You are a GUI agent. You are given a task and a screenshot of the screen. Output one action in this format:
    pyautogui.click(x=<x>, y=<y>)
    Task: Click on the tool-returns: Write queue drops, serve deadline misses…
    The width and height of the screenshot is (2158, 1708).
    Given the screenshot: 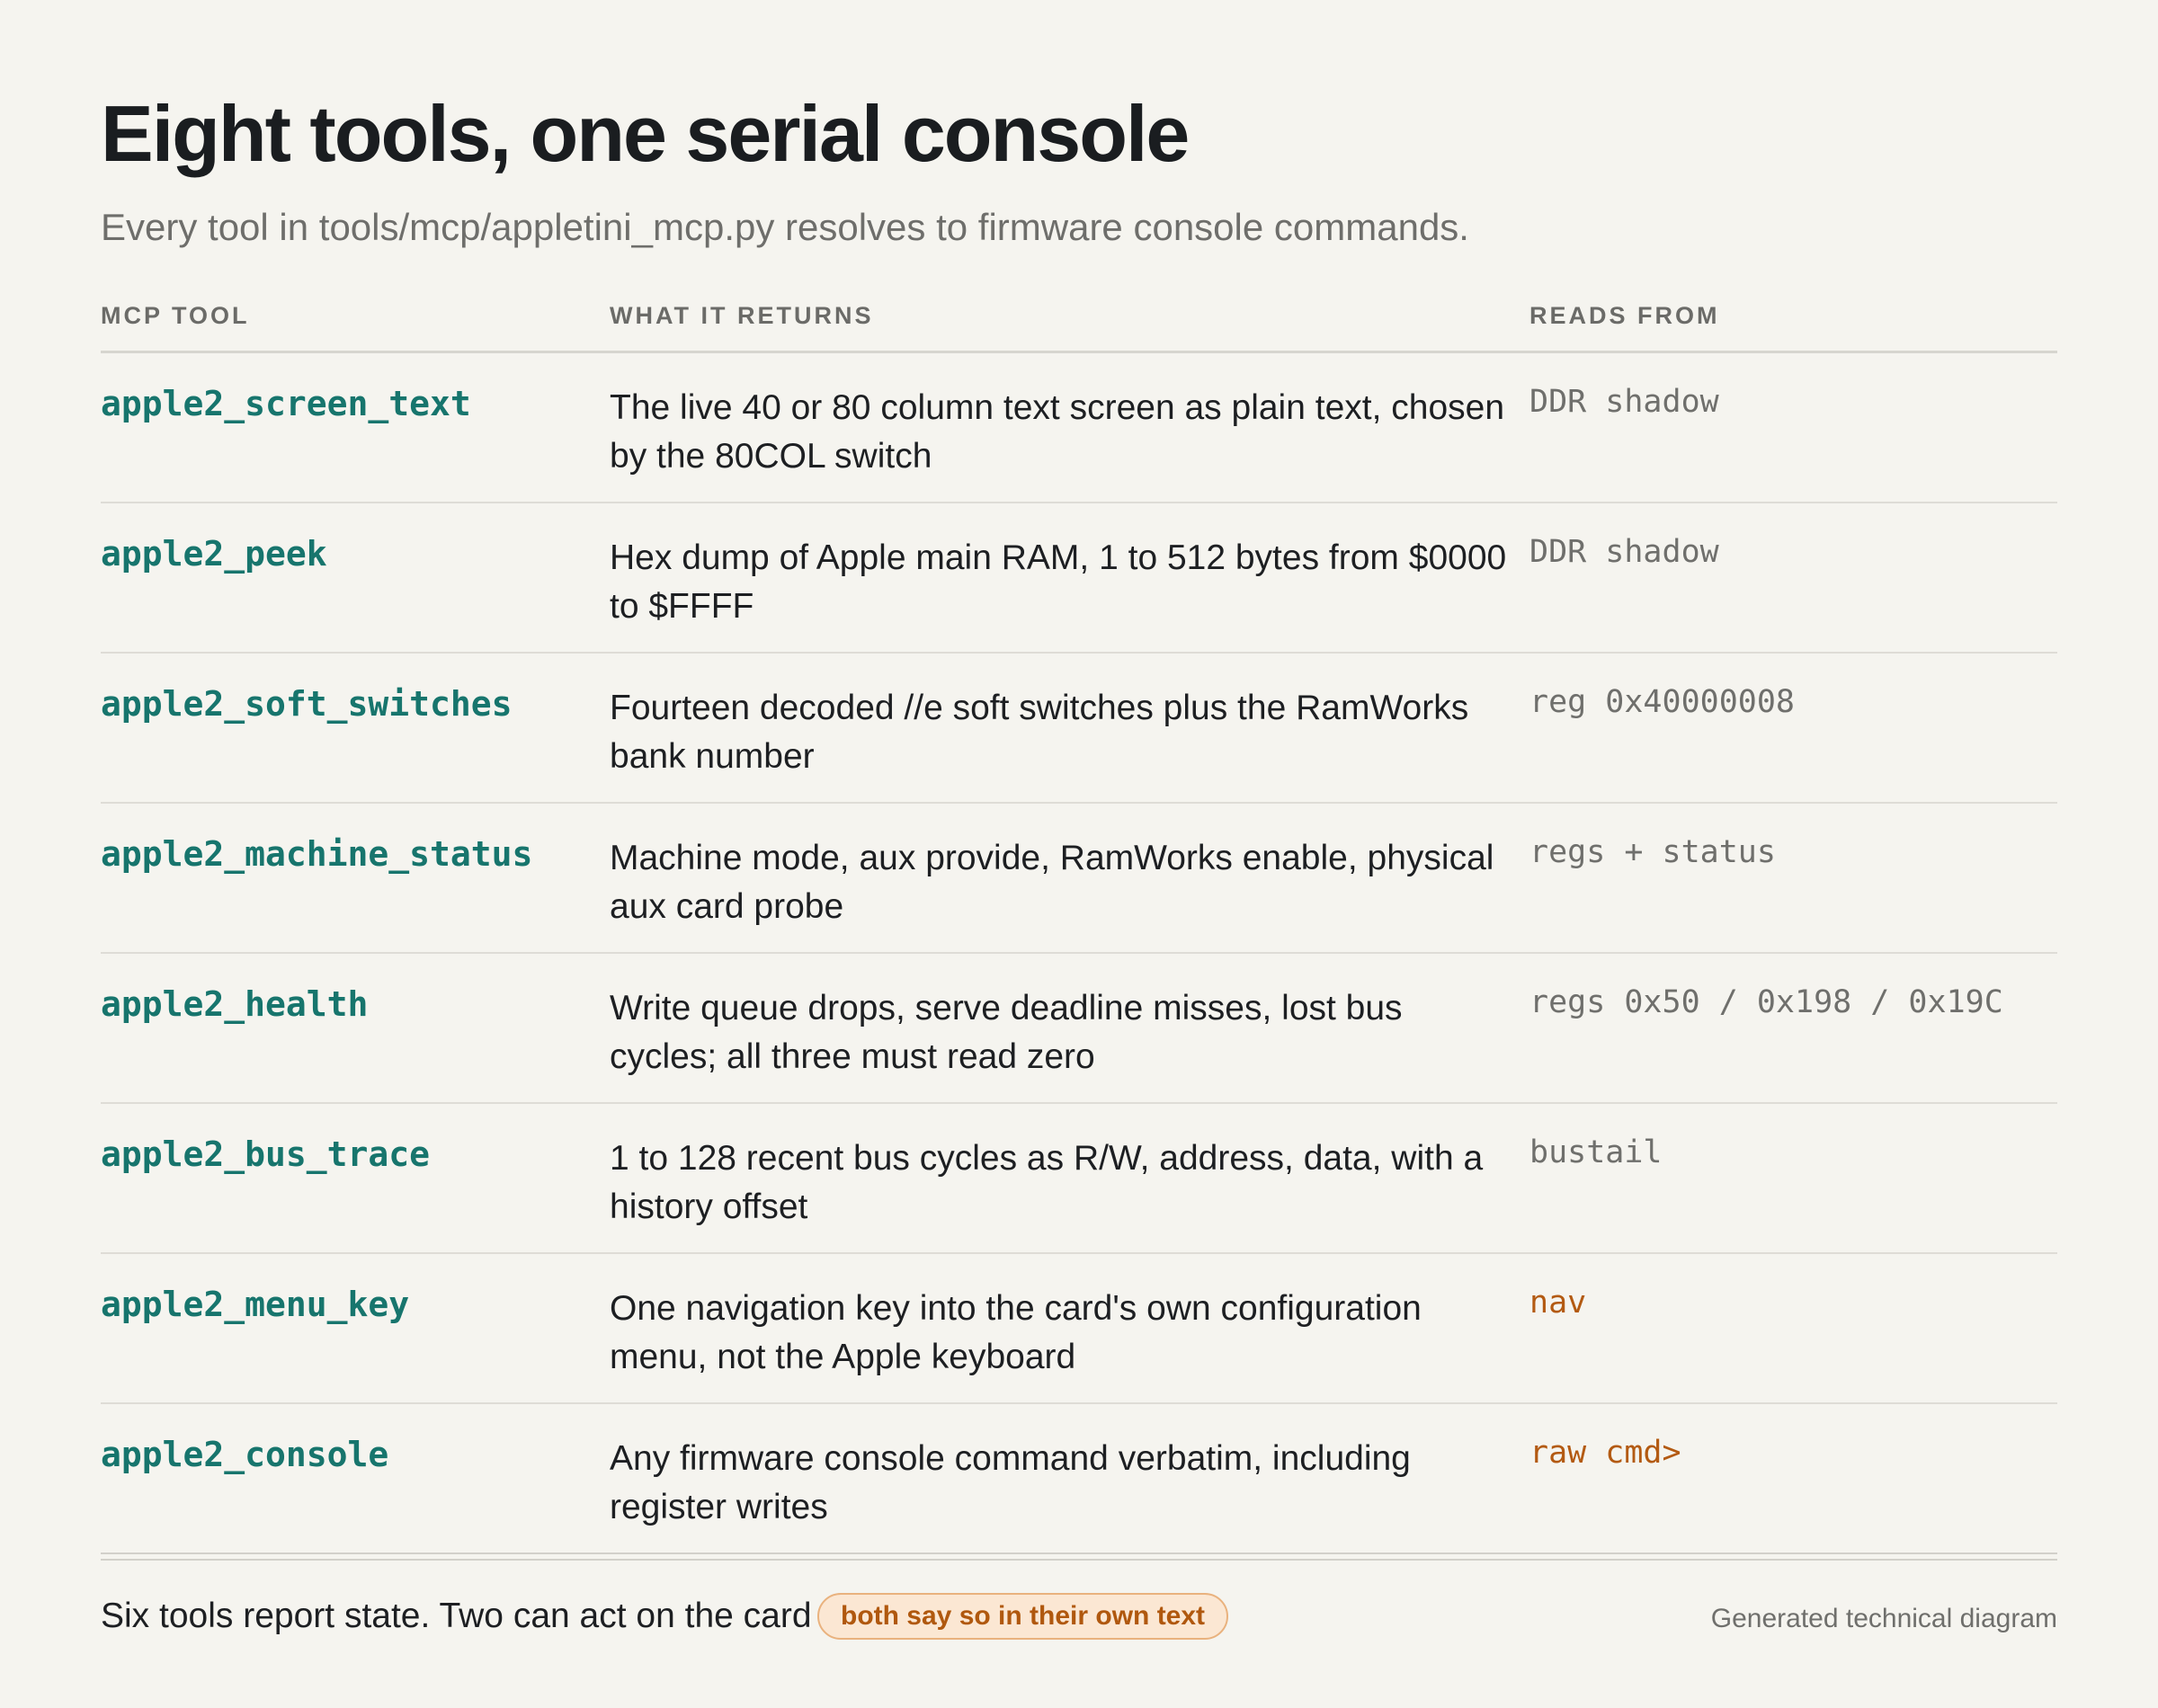 What is the action you would take?
    pyautogui.click(x=1006, y=1032)
    